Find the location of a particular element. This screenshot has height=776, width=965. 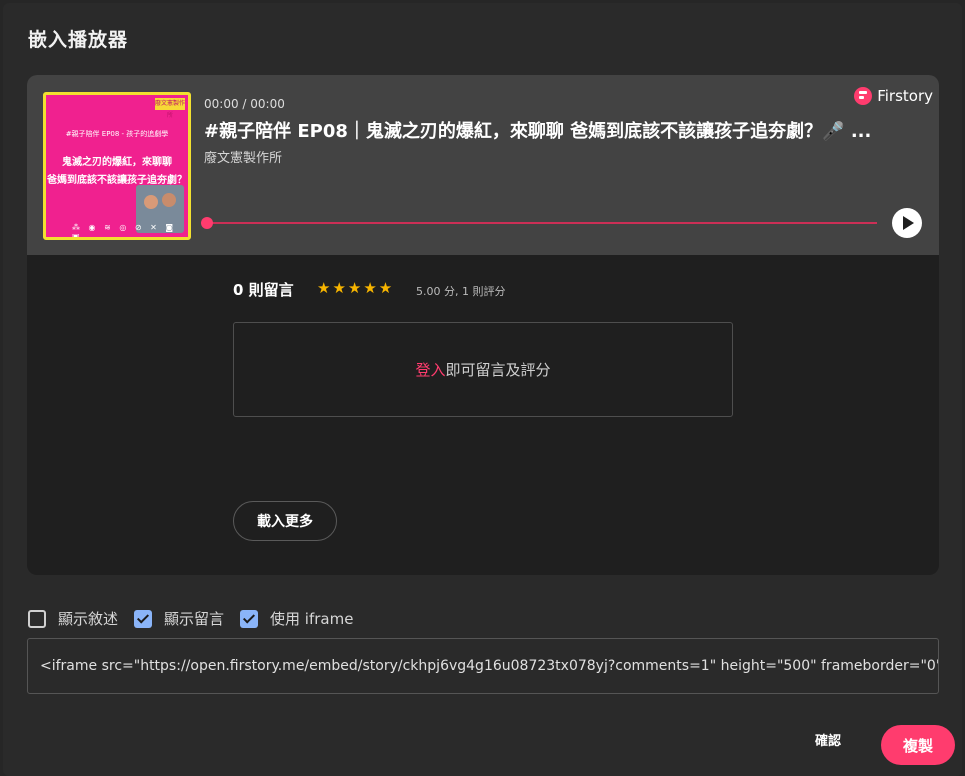

cover-episode: #親子陪伴 EP08 - 孩子的追劇學 is located at coordinates (117, 134).